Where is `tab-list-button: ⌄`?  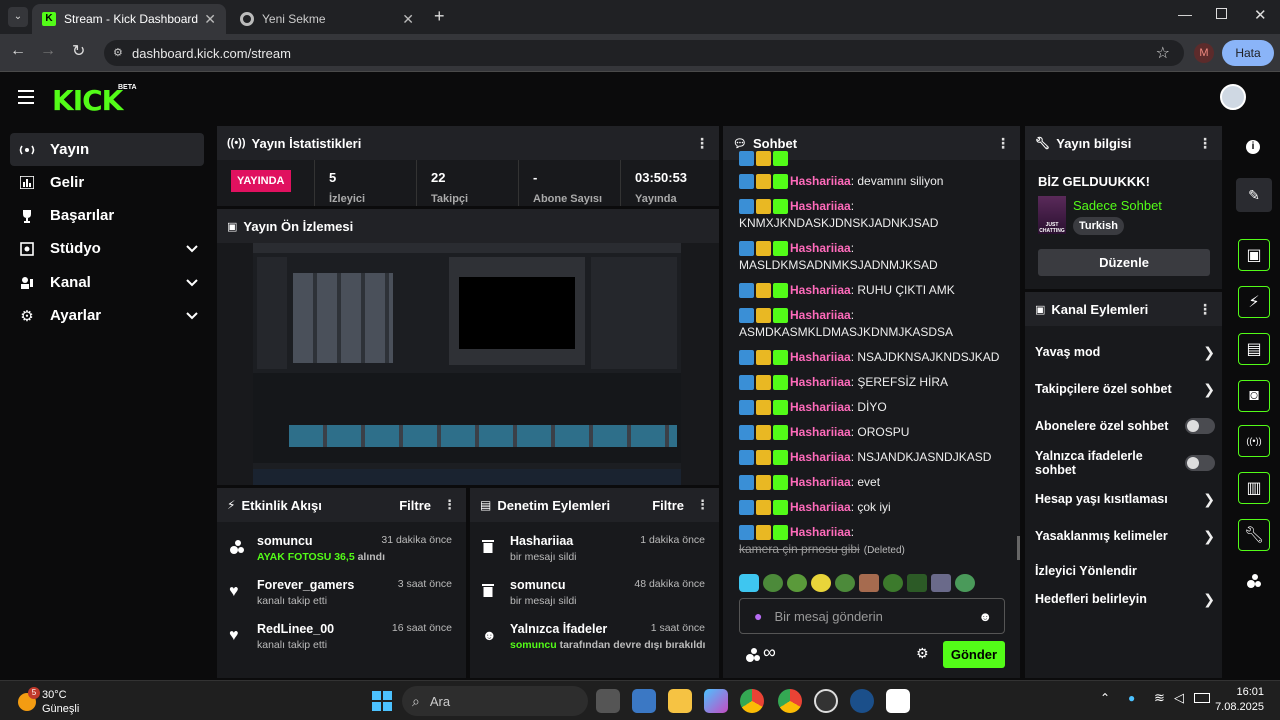 tab-list-button: ⌄ is located at coordinates (18, 17).